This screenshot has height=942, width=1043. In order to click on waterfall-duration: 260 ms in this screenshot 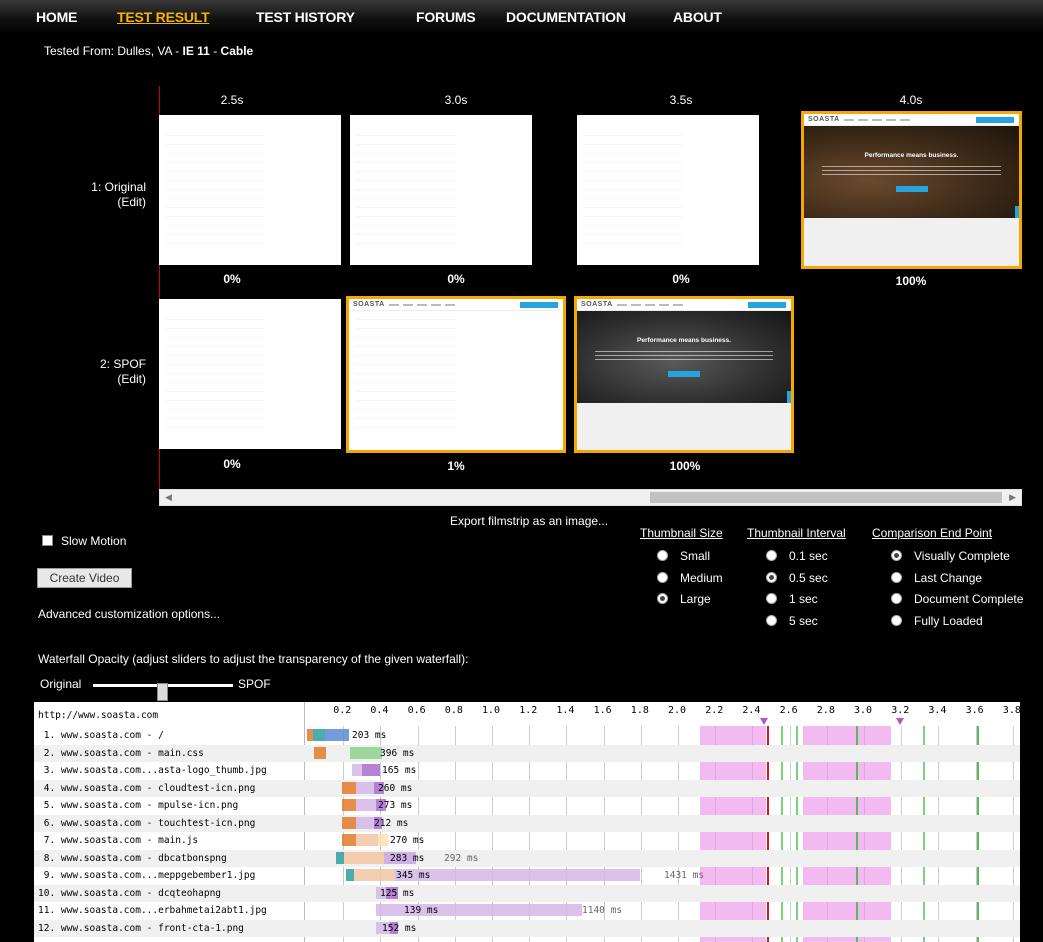, I will do `click(395, 788)`.